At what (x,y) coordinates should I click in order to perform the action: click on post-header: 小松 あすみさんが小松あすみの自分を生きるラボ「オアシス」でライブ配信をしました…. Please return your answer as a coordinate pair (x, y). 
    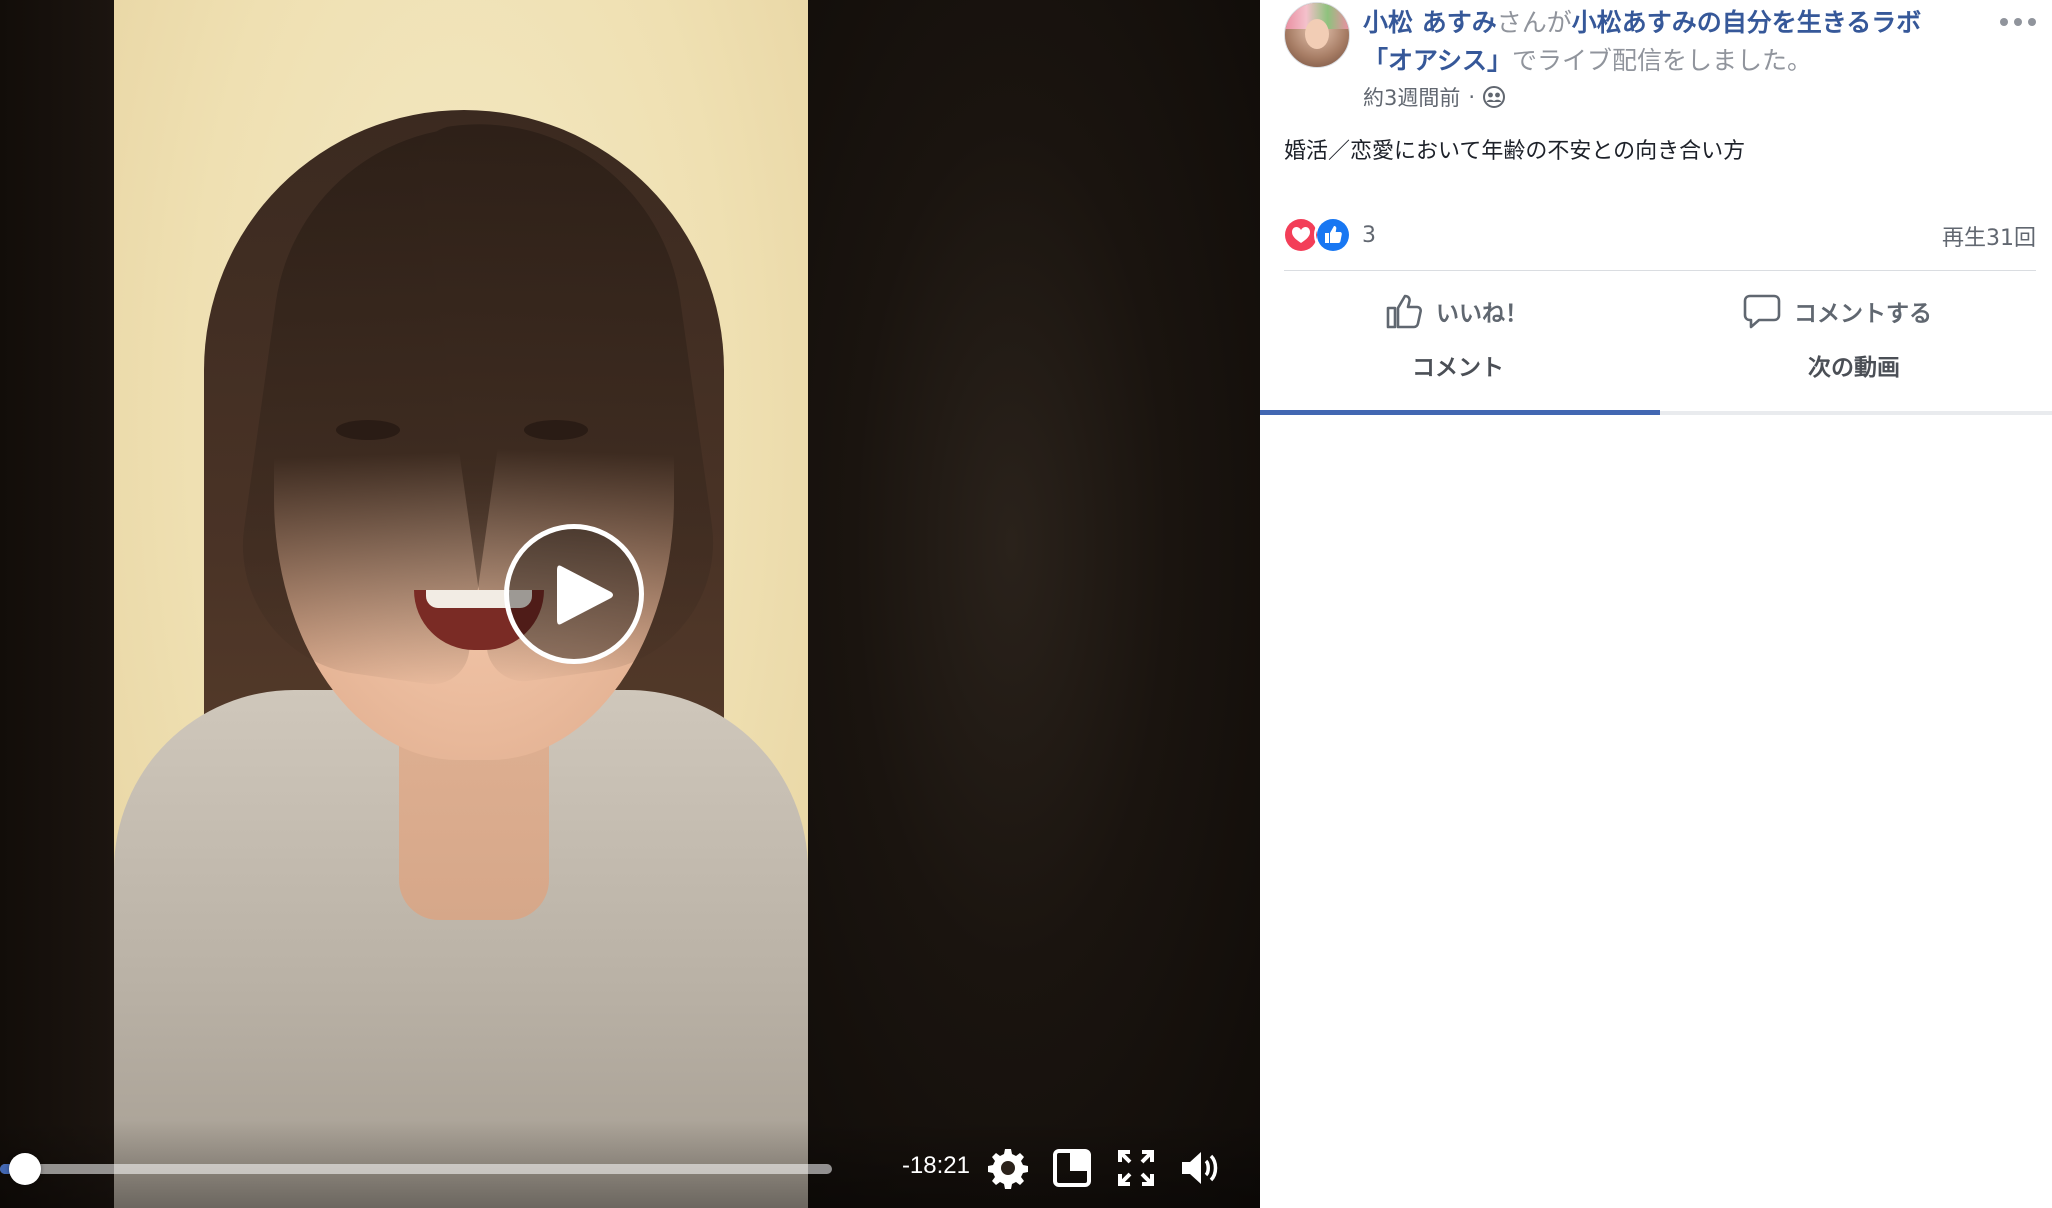
    Looking at the image, I should click on (1663, 42).